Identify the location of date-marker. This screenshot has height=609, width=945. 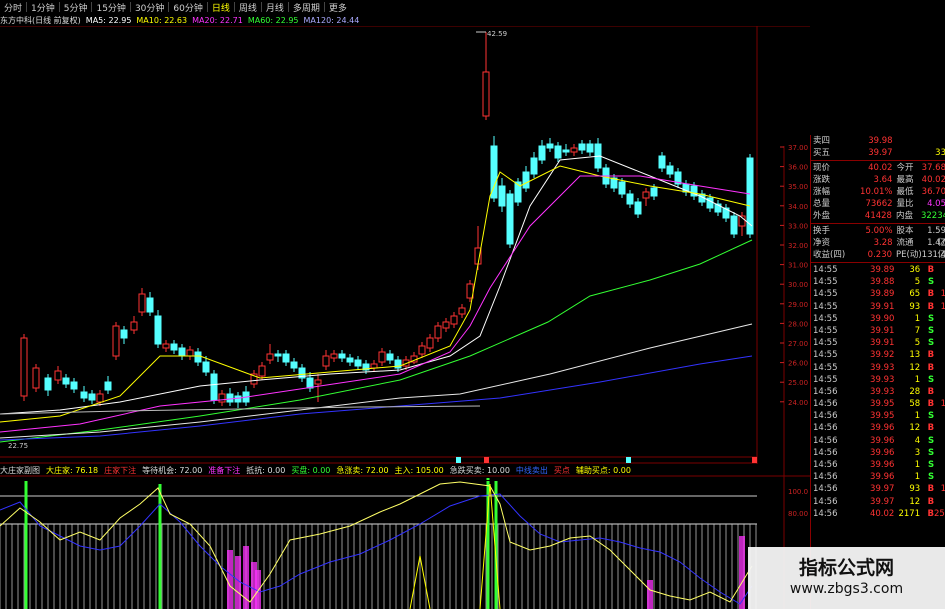
(628, 460).